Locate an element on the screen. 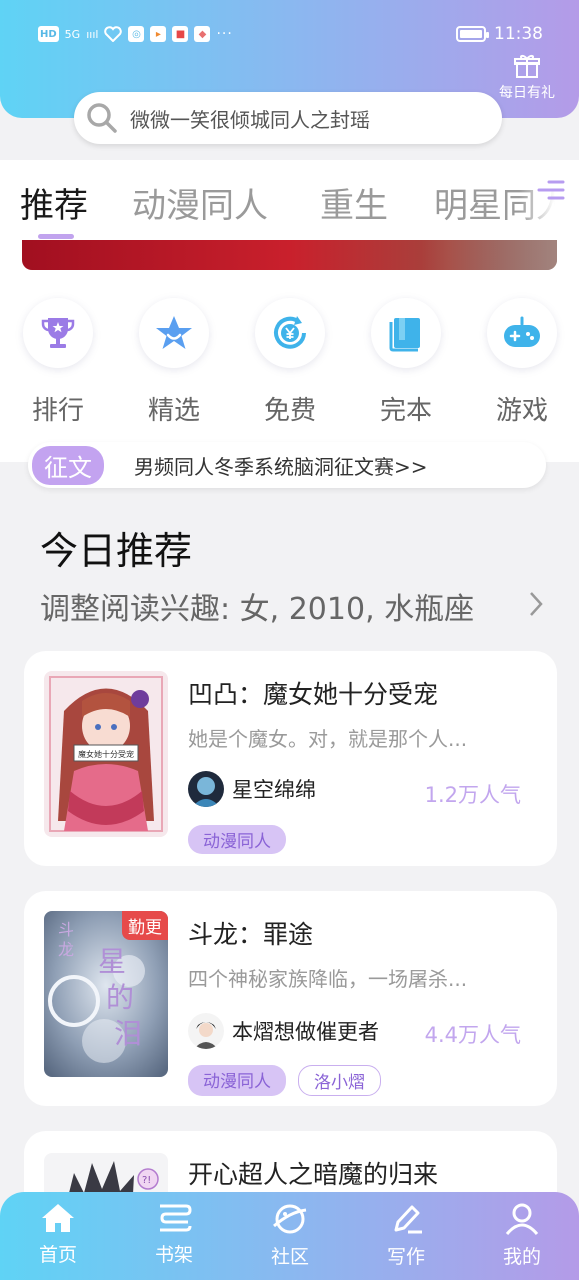  pen-icon is located at coordinates (408, 1219).